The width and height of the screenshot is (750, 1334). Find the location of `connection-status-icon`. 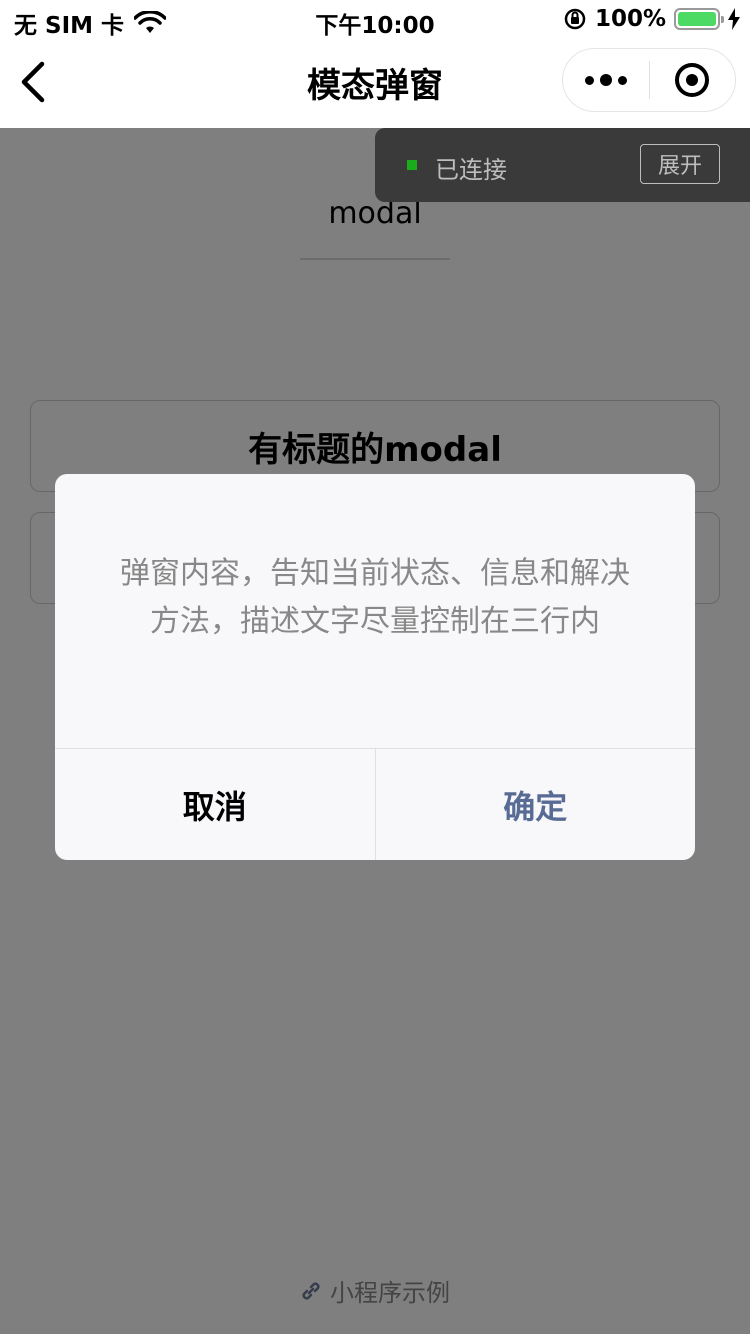

connection-status-icon is located at coordinates (412, 165).